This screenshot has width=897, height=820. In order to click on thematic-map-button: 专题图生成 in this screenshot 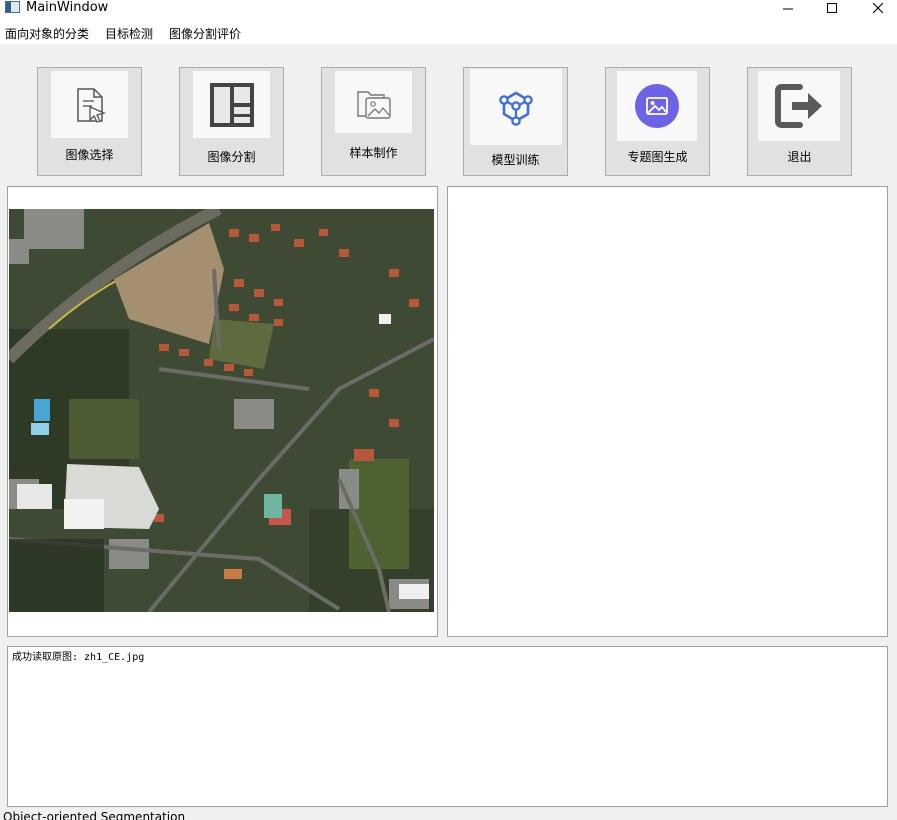, I will do `click(657, 121)`.